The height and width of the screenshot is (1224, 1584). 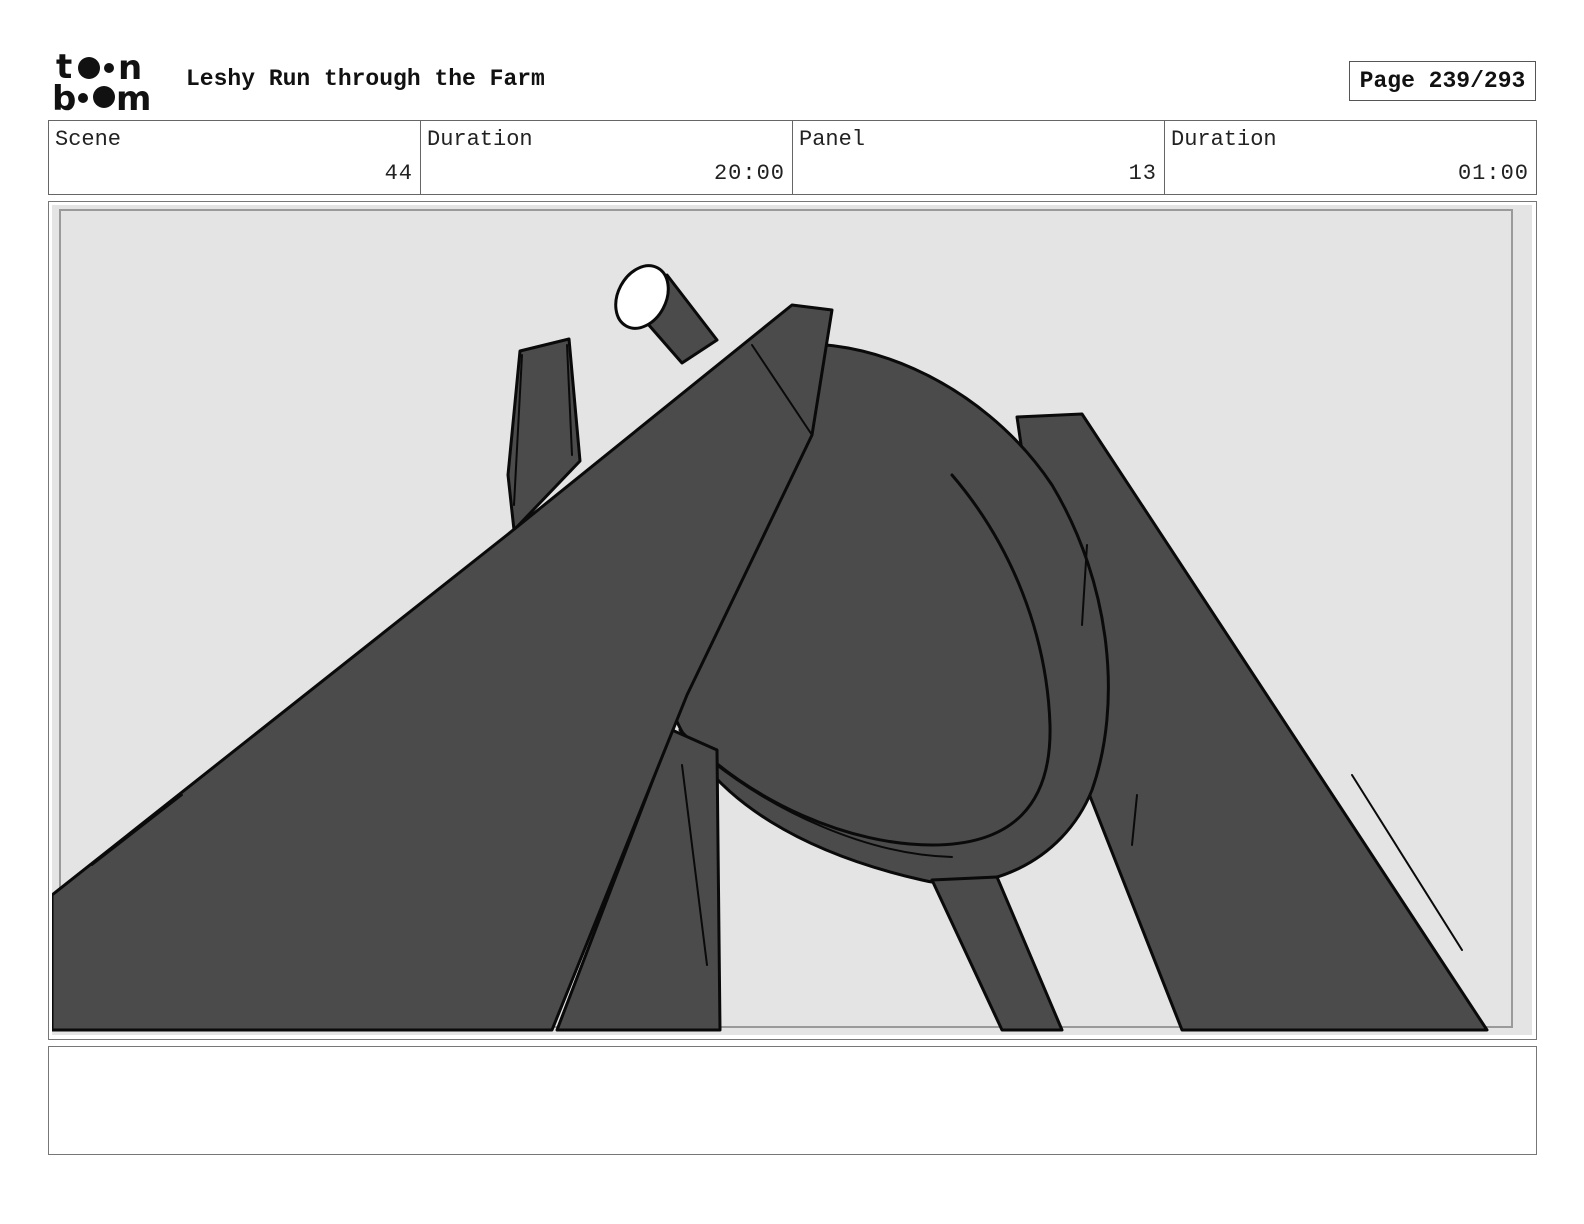 What do you see at coordinates (365, 79) in the screenshot?
I see `project-title: Leshy Run through the Farm` at bounding box center [365, 79].